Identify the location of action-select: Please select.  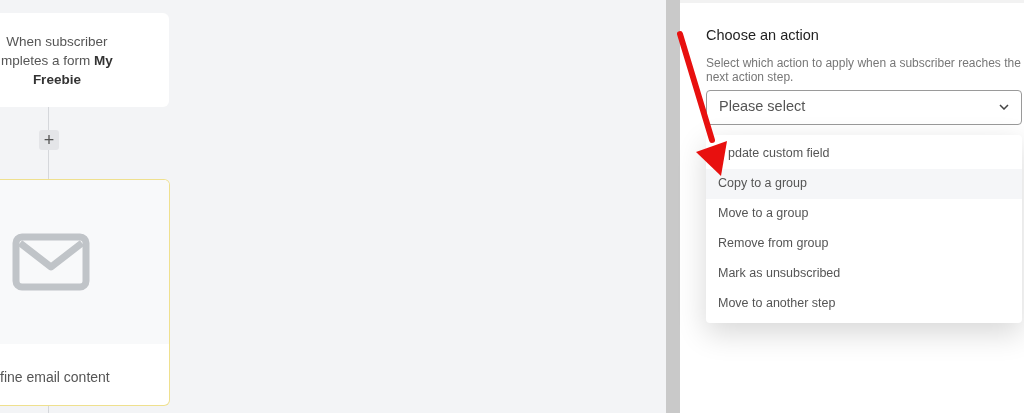
(864, 107).